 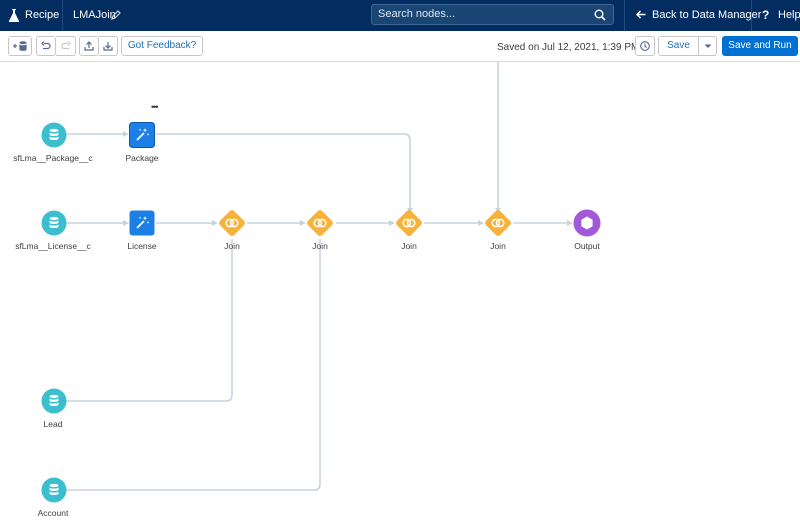 I want to click on add-data-button, so click(x=20, y=46).